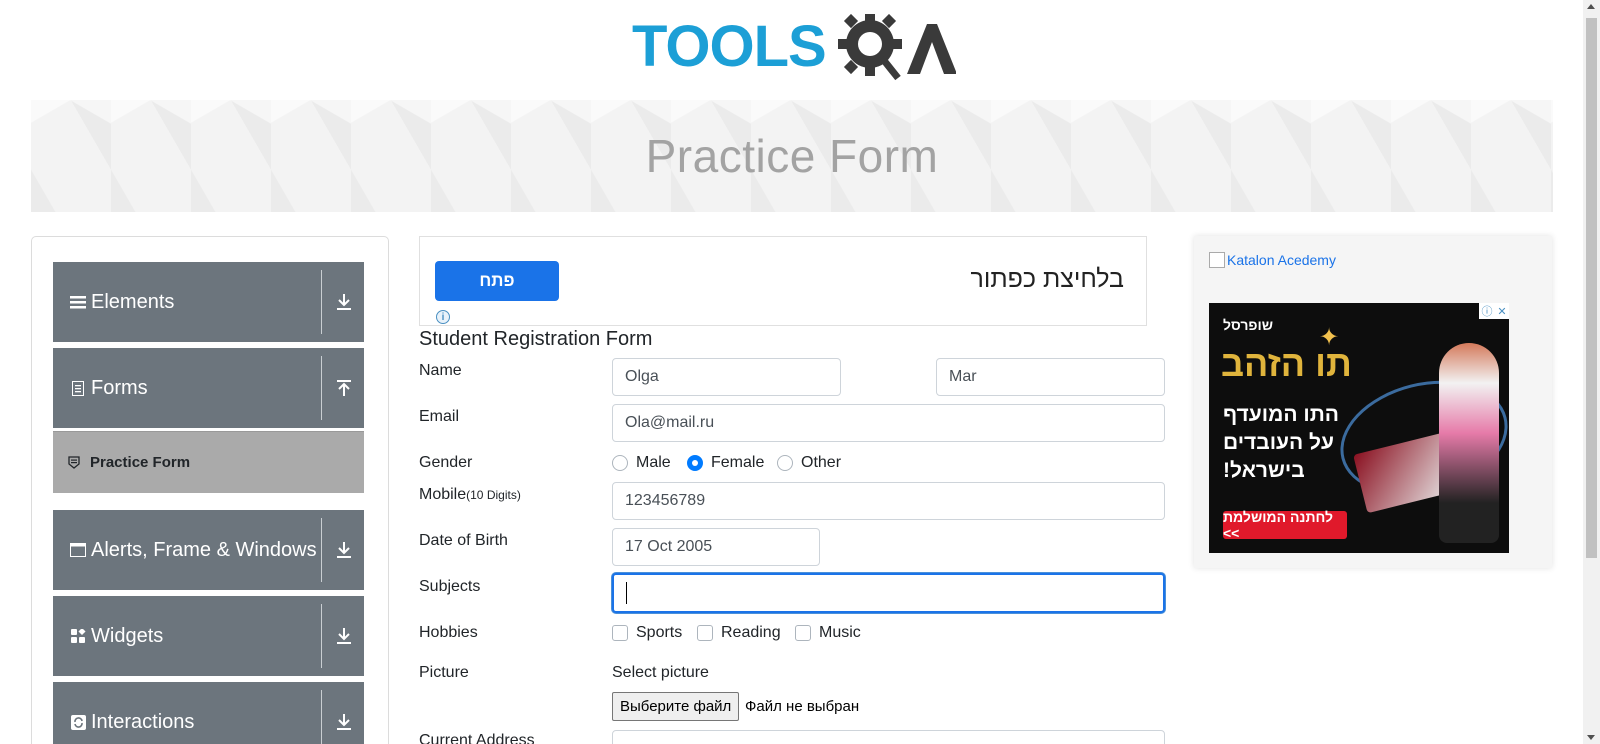 The image size is (1600, 744). Describe the element at coordinates (888, 423) in the screenshot. I see `email-input: Ola@mail.ru` at that location.